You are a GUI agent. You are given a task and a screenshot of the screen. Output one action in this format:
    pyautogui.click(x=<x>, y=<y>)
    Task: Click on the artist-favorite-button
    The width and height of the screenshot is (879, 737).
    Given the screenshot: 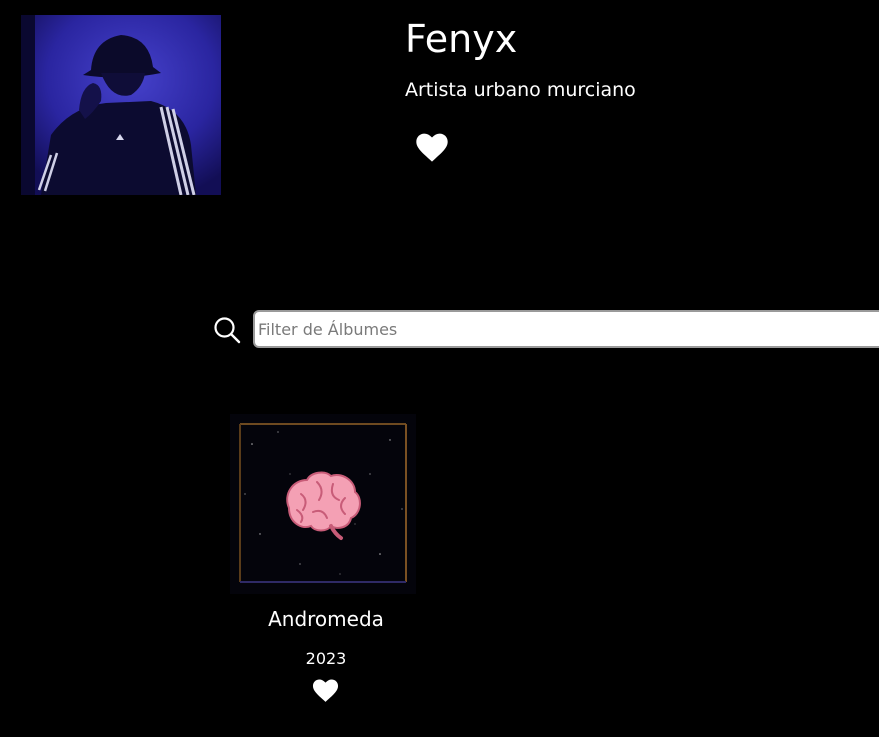 What is the action you would take?
    pyautogui.click(x=432, y=148)
    